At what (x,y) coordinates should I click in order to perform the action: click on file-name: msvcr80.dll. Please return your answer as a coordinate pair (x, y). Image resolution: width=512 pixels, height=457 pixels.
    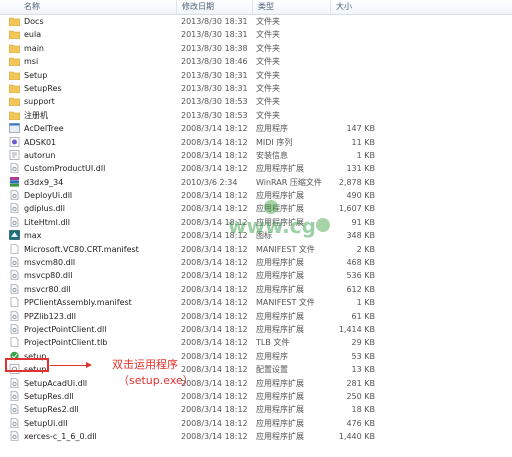
    Looking at the image, I should click on (47, 289).